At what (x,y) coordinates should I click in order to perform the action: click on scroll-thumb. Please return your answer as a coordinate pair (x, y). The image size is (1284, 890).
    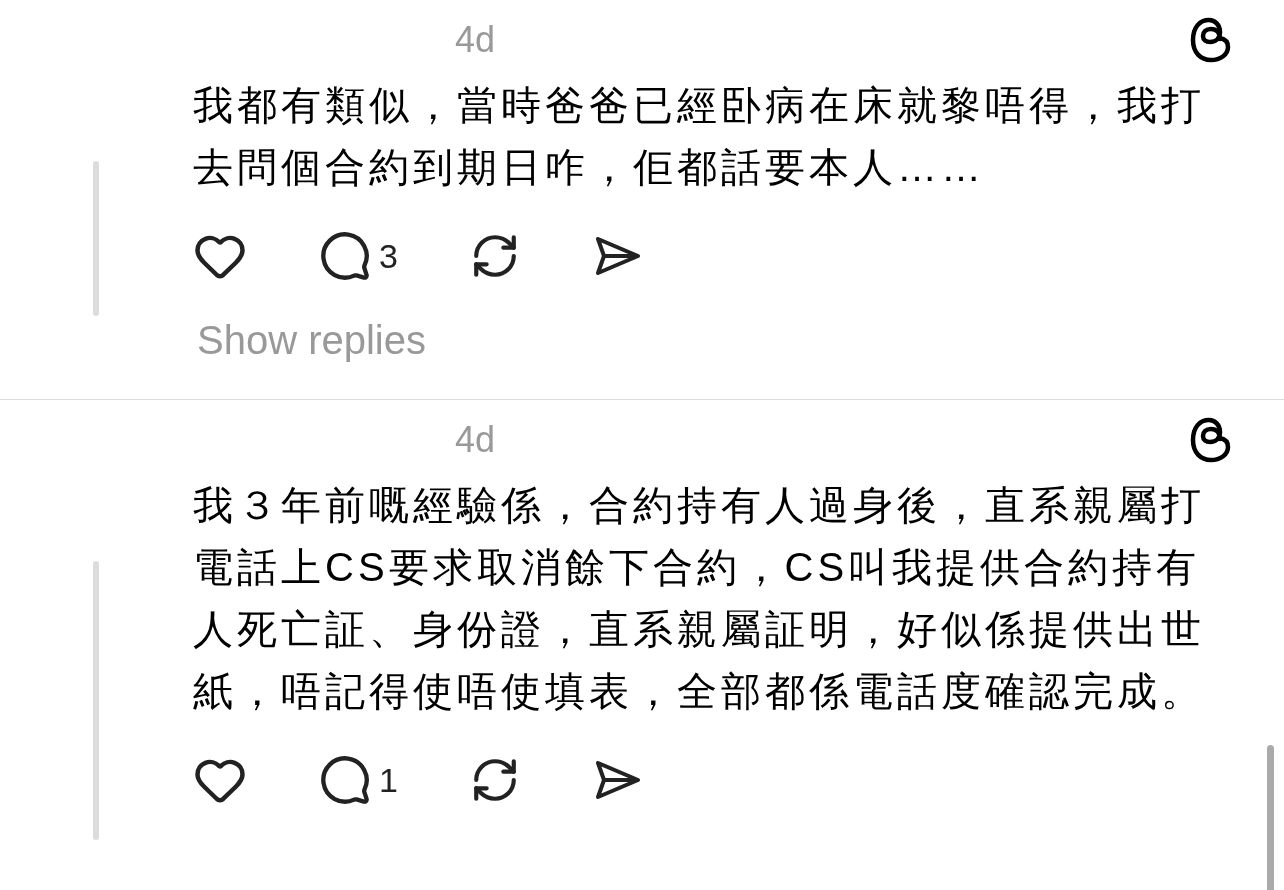
    Looking at the image, I should click on (1270, 817).